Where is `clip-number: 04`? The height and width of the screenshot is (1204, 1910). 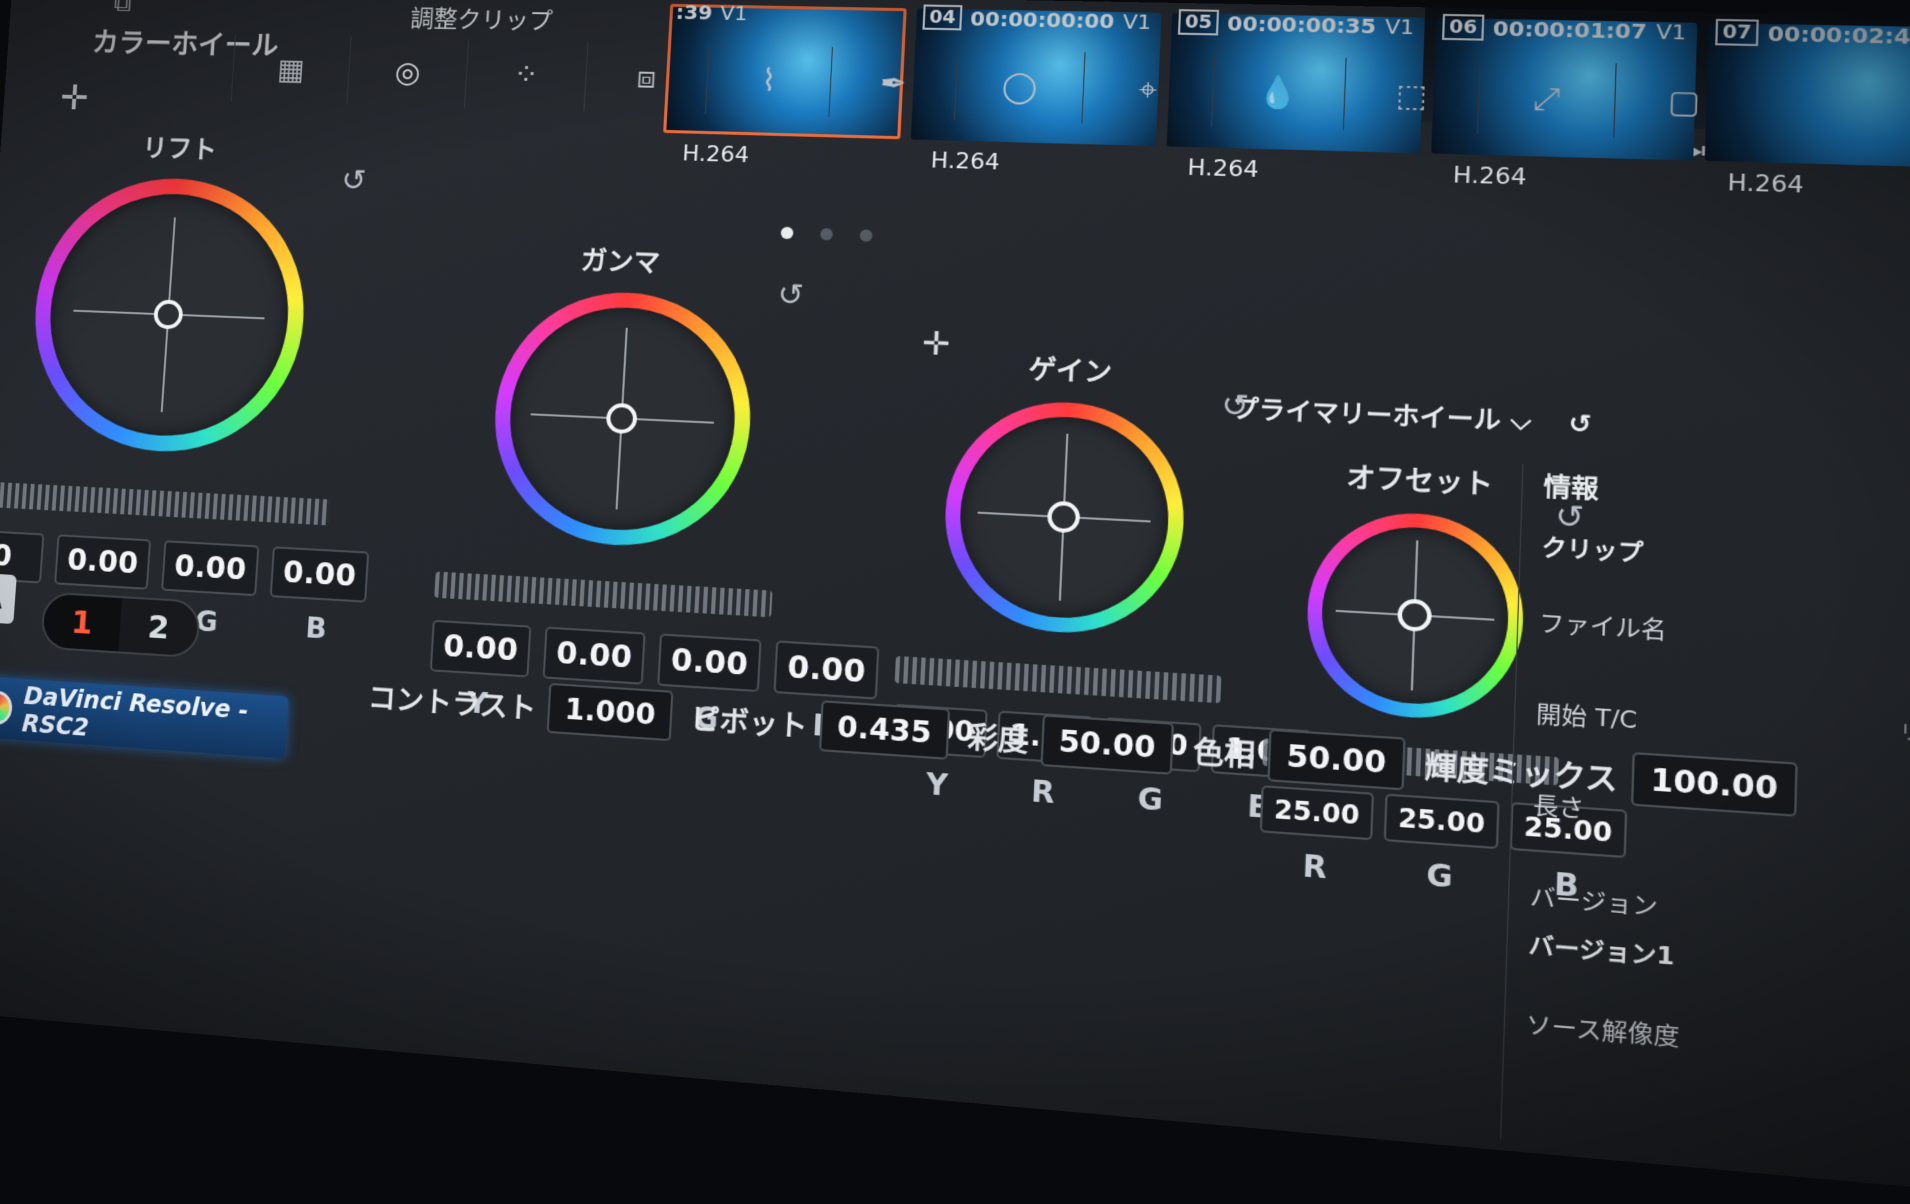
clip-number: 04 is located at coordinates (942, 17).